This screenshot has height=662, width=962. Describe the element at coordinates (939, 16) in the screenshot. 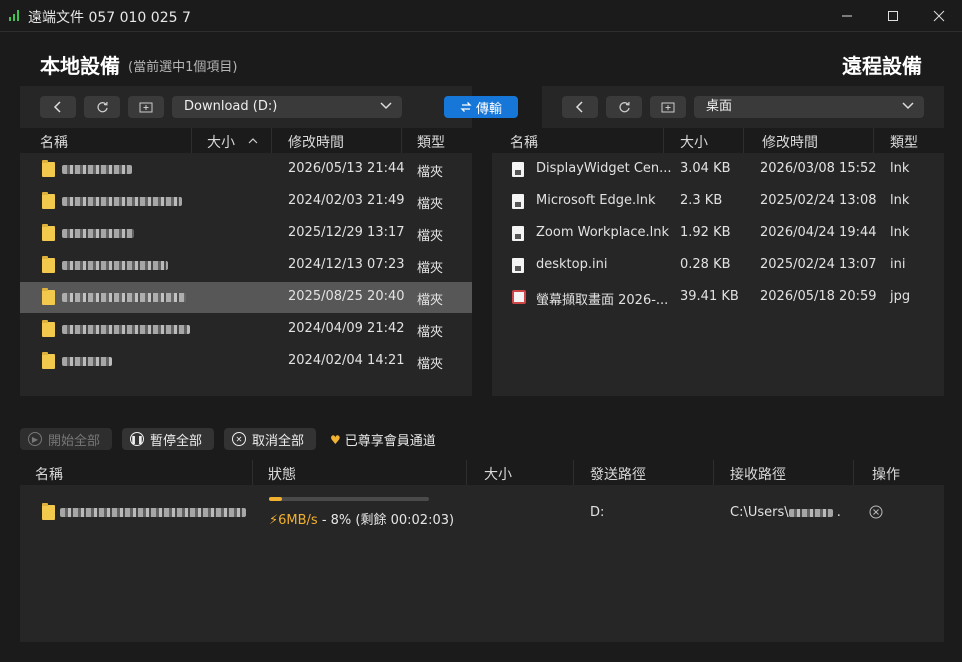

I see `close-icon` at that location.